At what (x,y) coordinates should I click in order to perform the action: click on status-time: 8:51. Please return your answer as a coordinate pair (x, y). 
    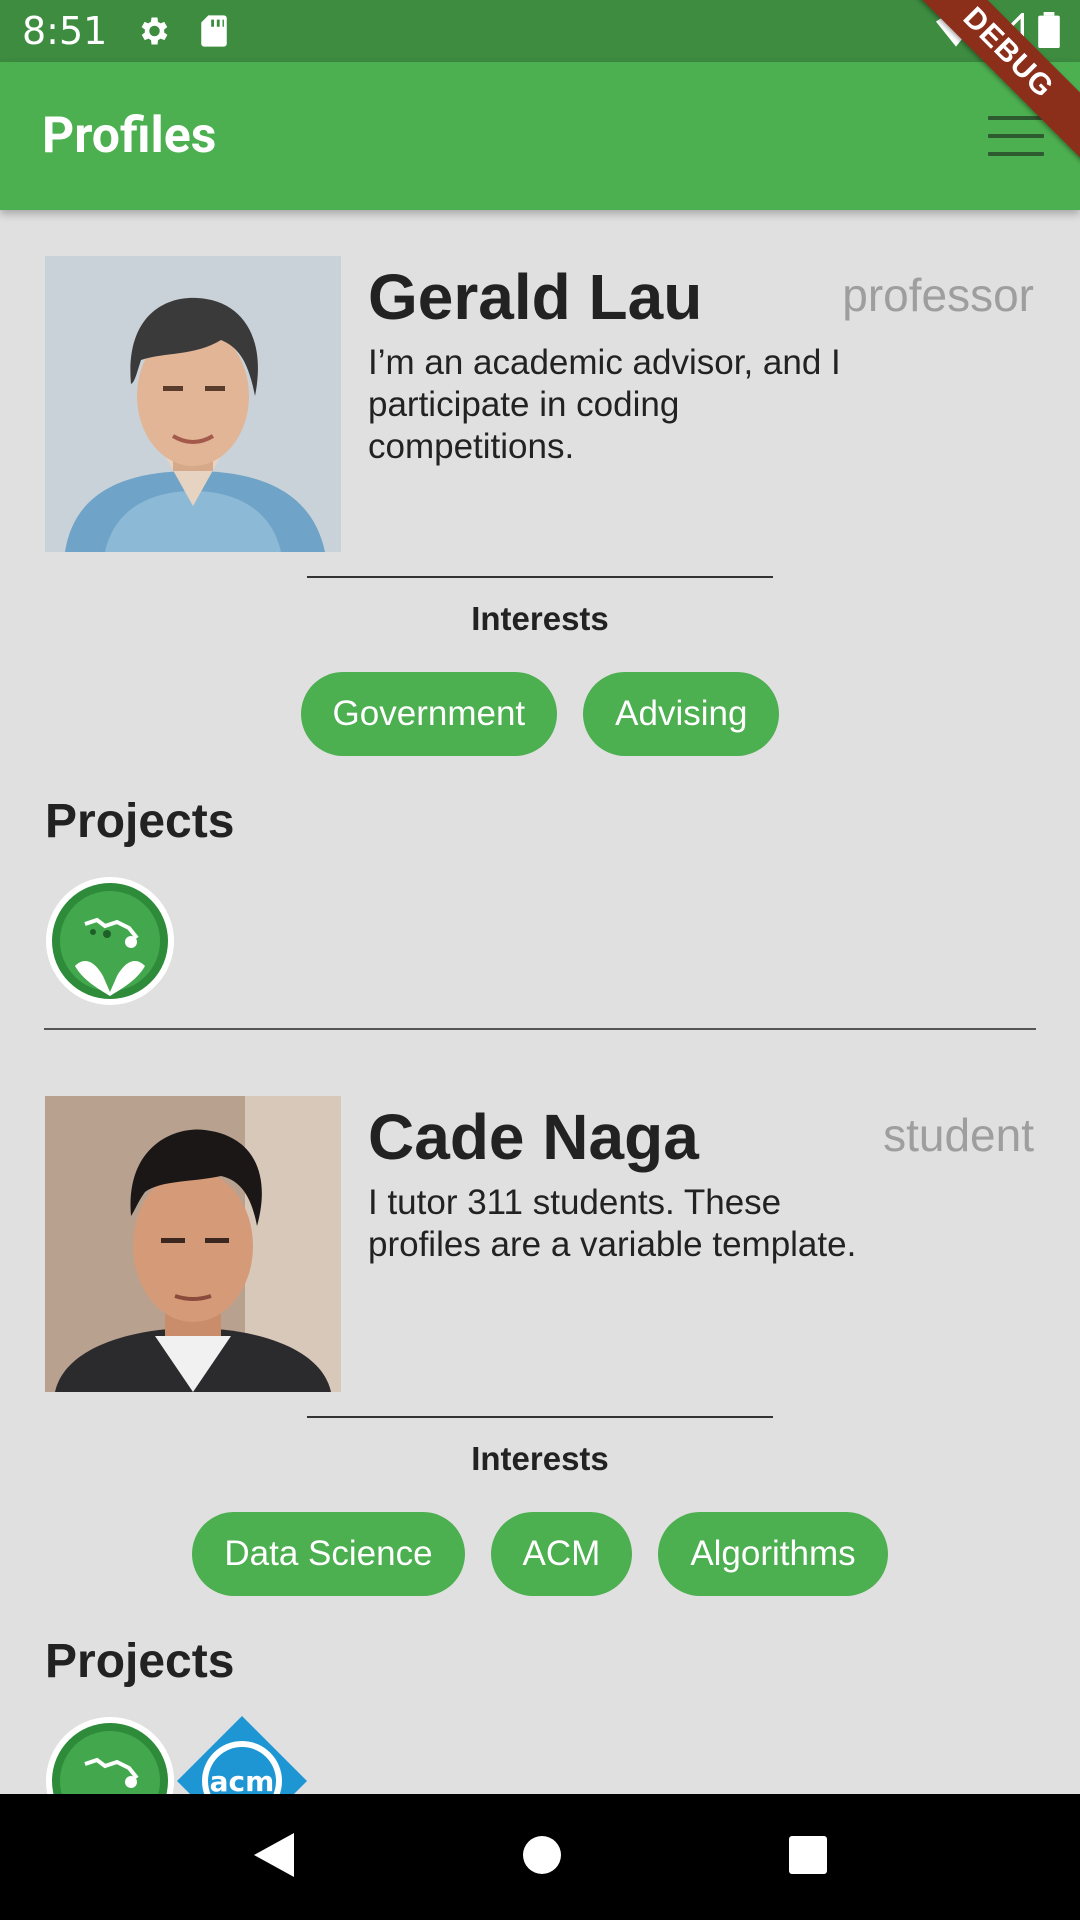
    Looking at the image, I should click on (65, 31).